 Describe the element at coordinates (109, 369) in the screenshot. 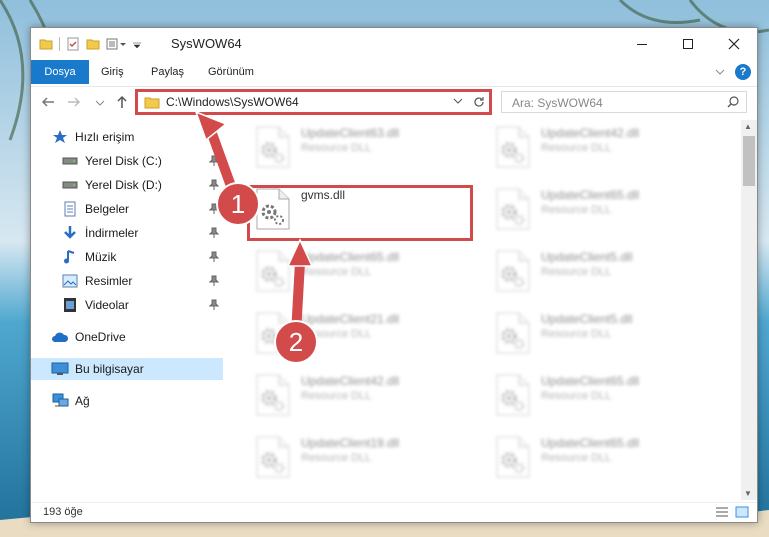

I see `sidebar-item-label: Bu bilgisayar` at that location.